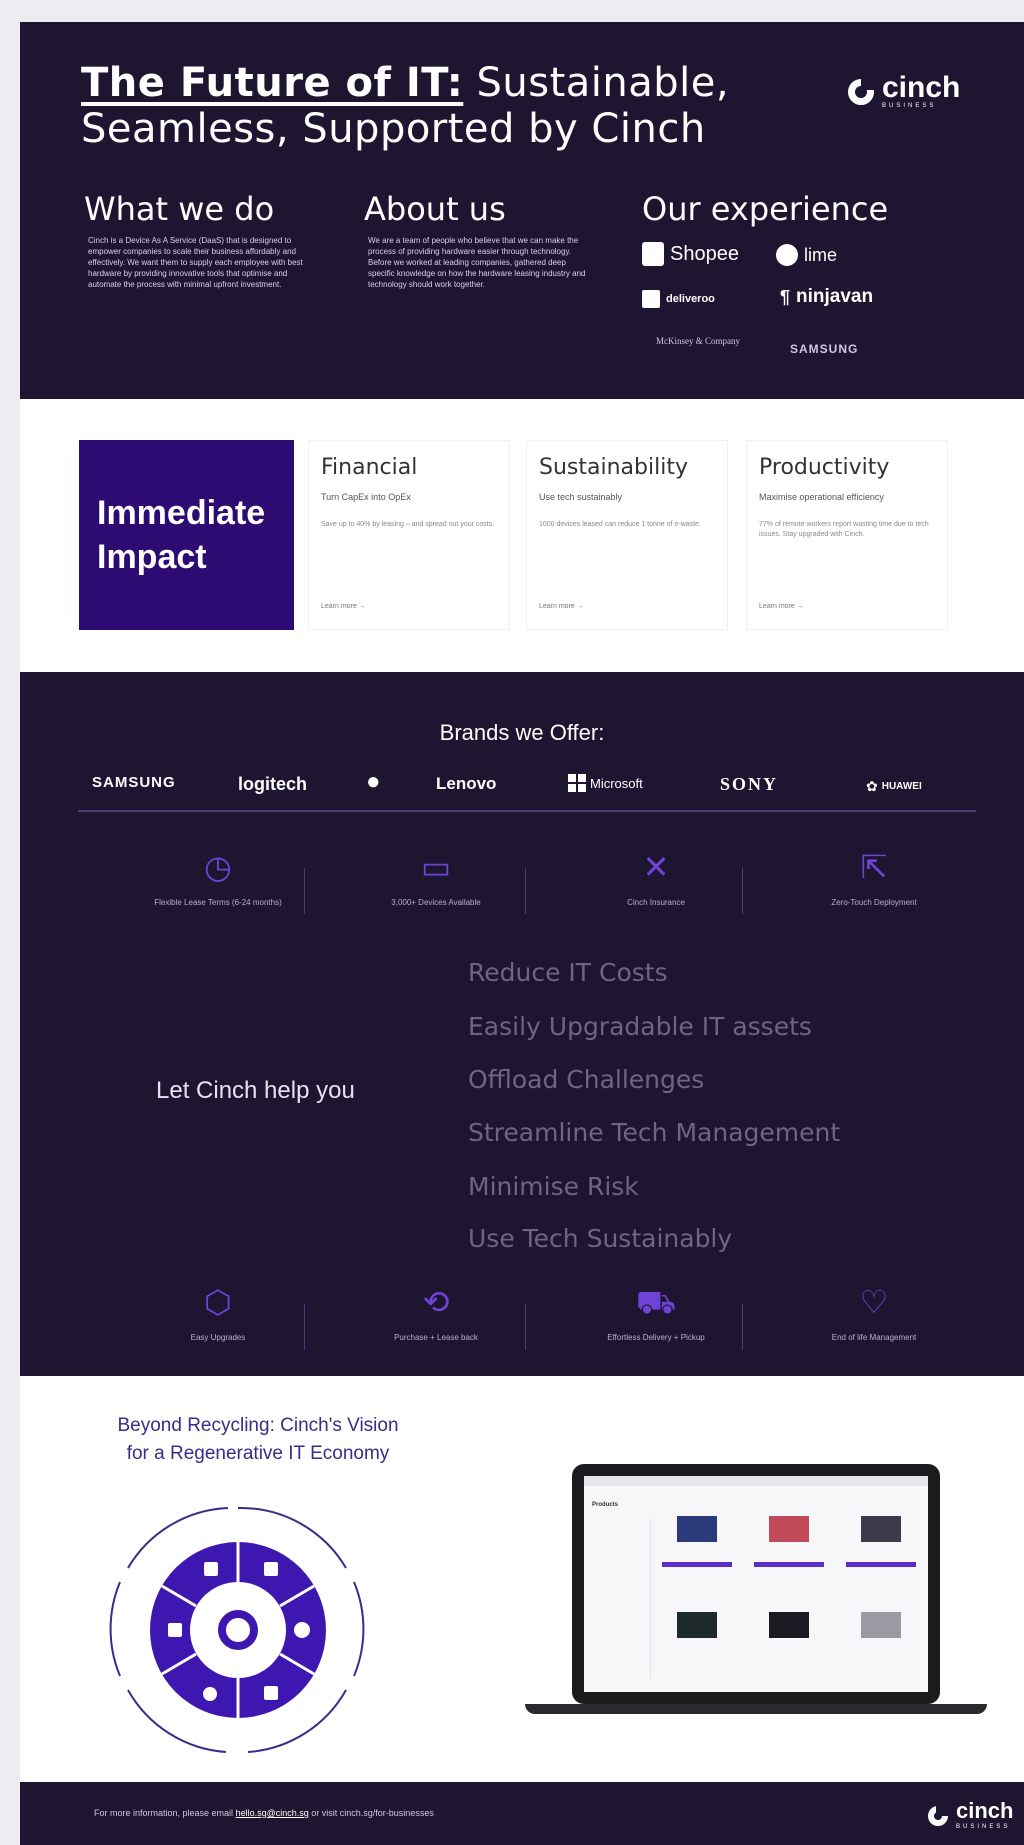  What do you see at coordinates (436, 1337) in the screenshot?
I see `feature-lease-back-label: Purchase + Lease back` at bounding box center [436, 1337].